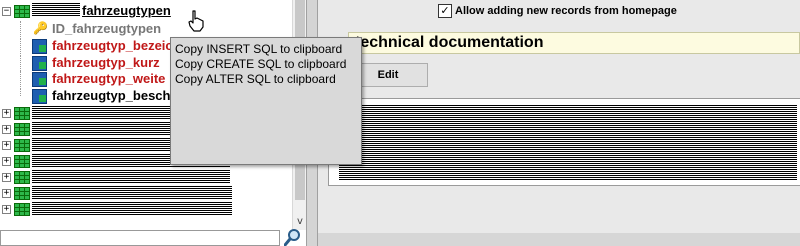 The height and width of the screenshot is (246, 800). I want to click on documentation-header: technical documentation, so click(574, 43).